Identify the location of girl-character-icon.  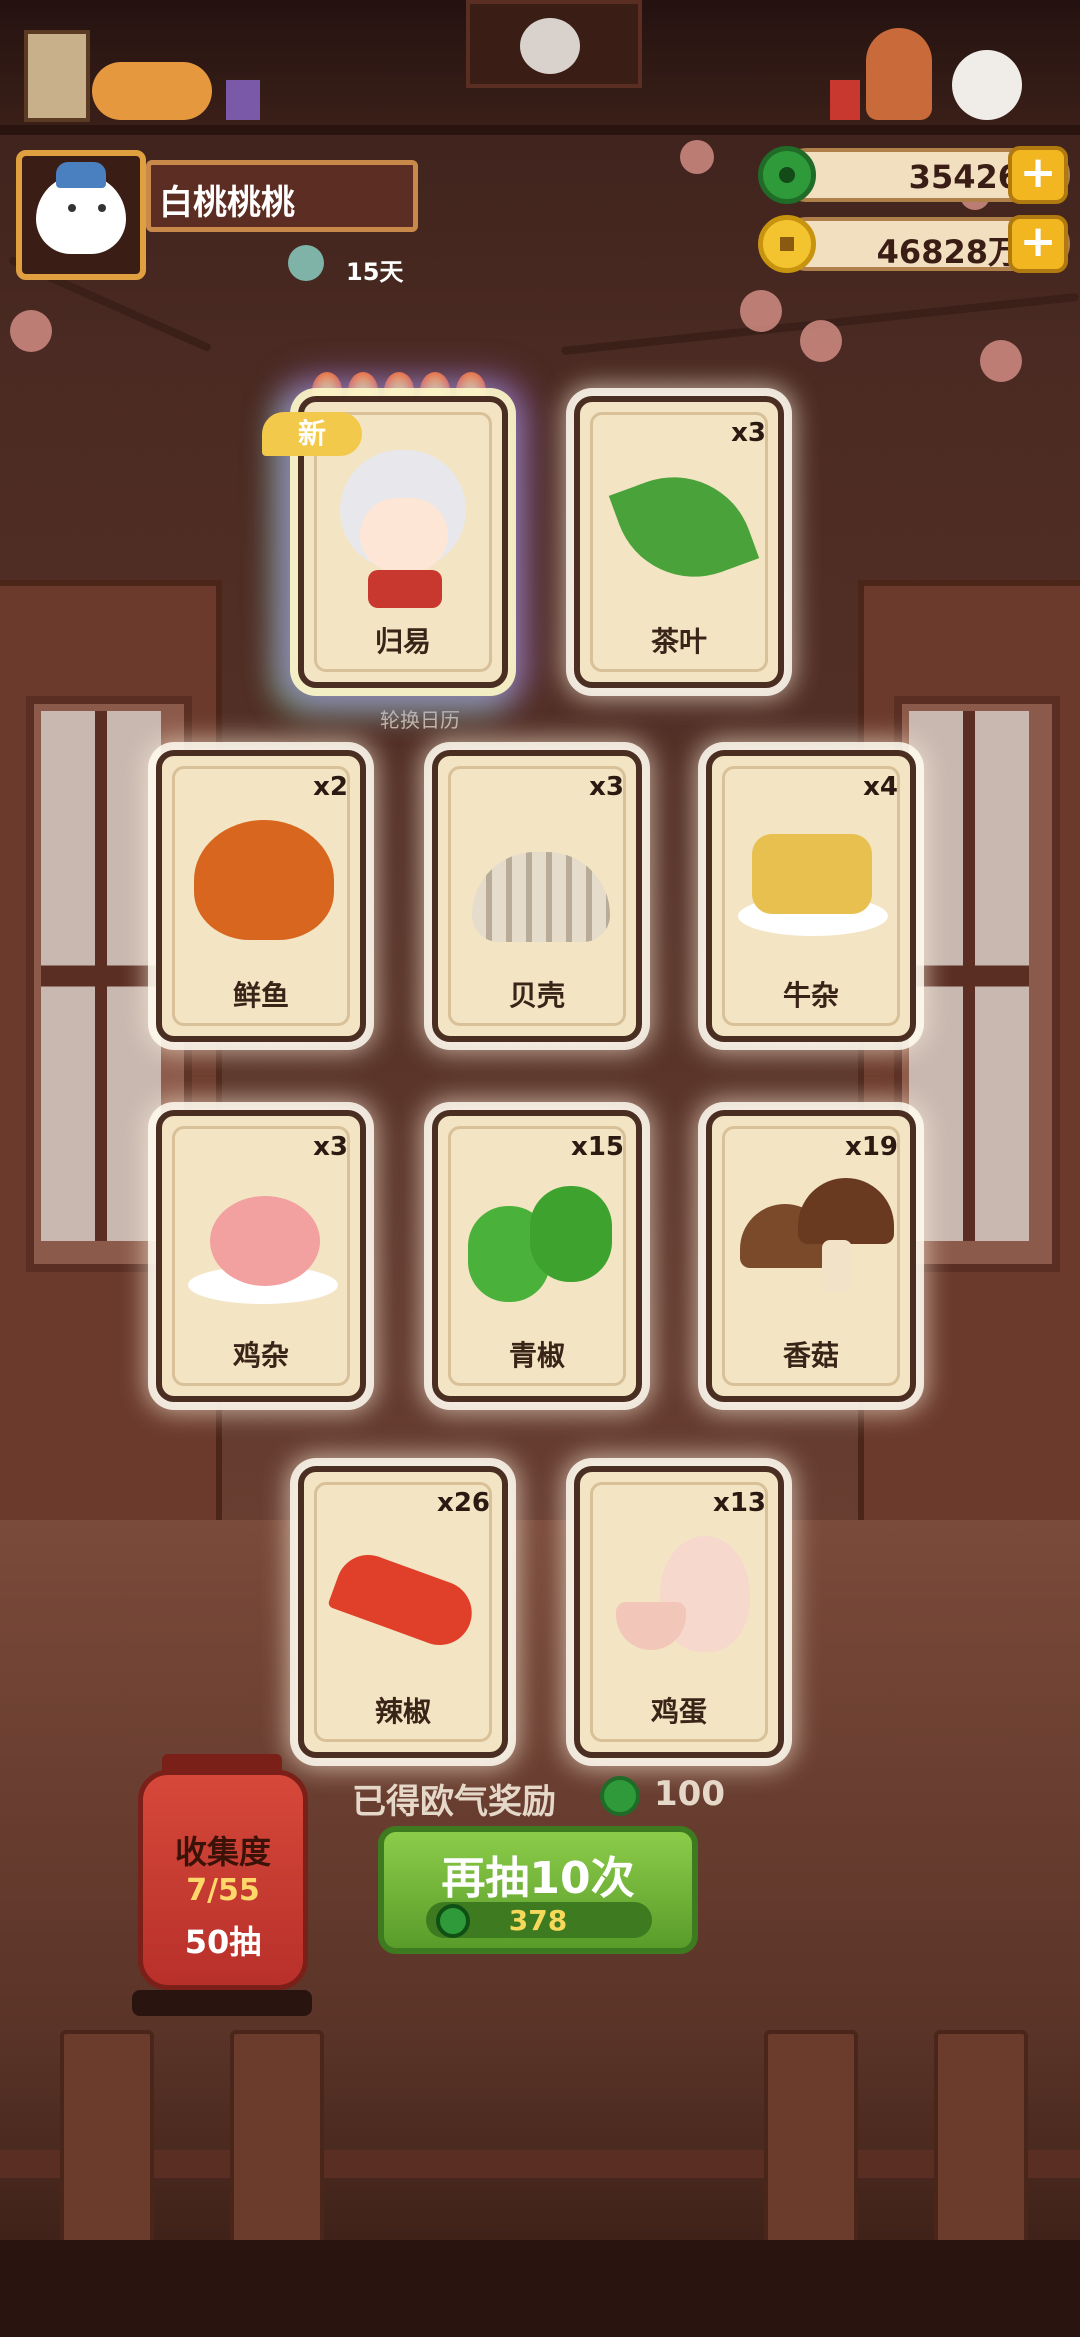
(899, 74).